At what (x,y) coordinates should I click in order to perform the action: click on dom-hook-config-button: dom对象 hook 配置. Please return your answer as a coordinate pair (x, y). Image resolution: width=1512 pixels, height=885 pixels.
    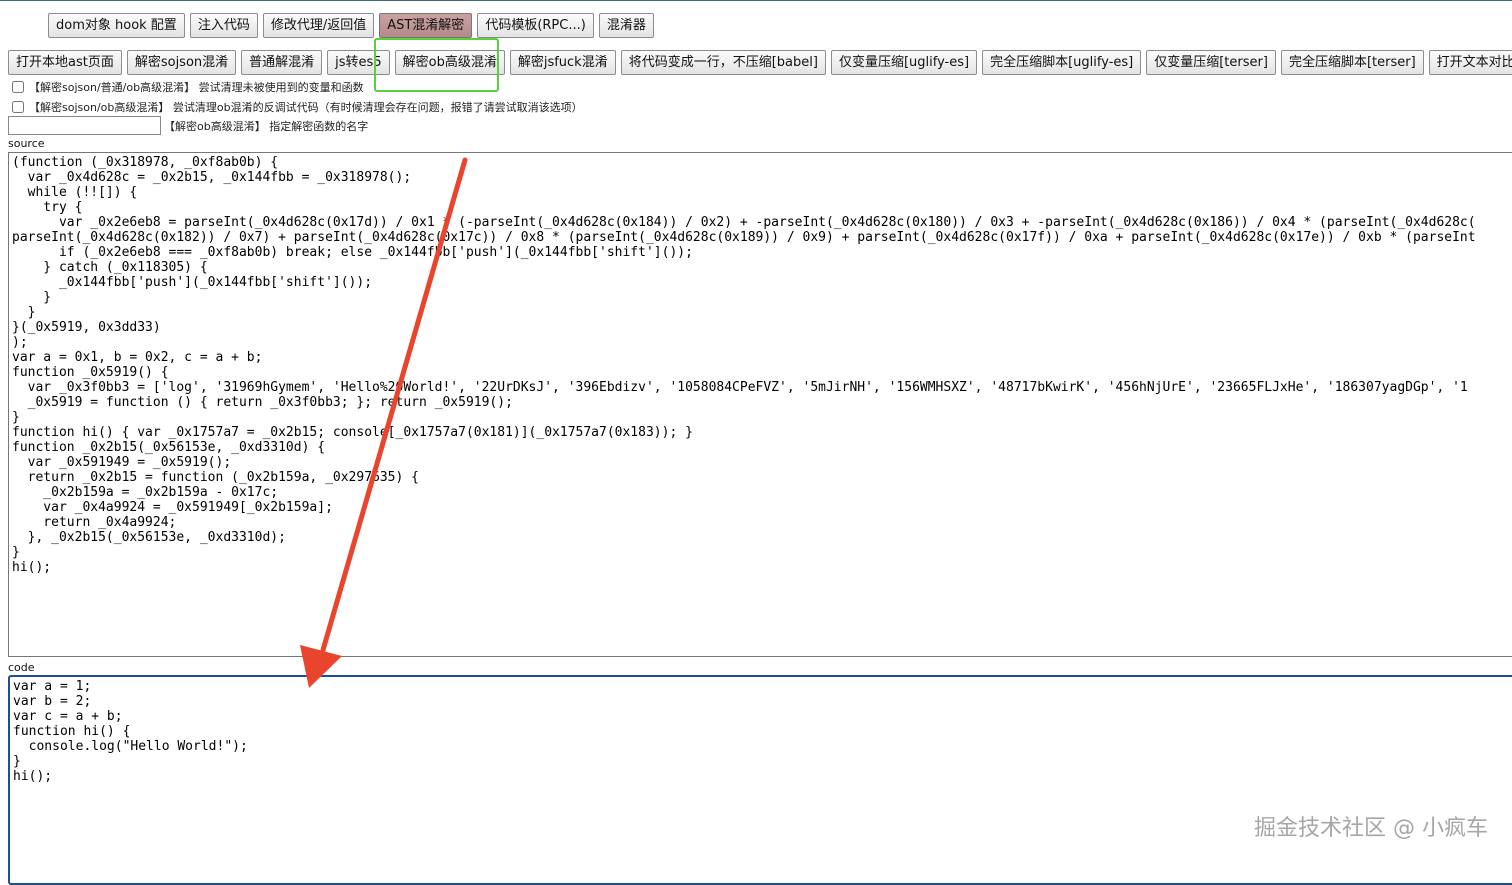
    Looking at the image, I should click on (116, 25).